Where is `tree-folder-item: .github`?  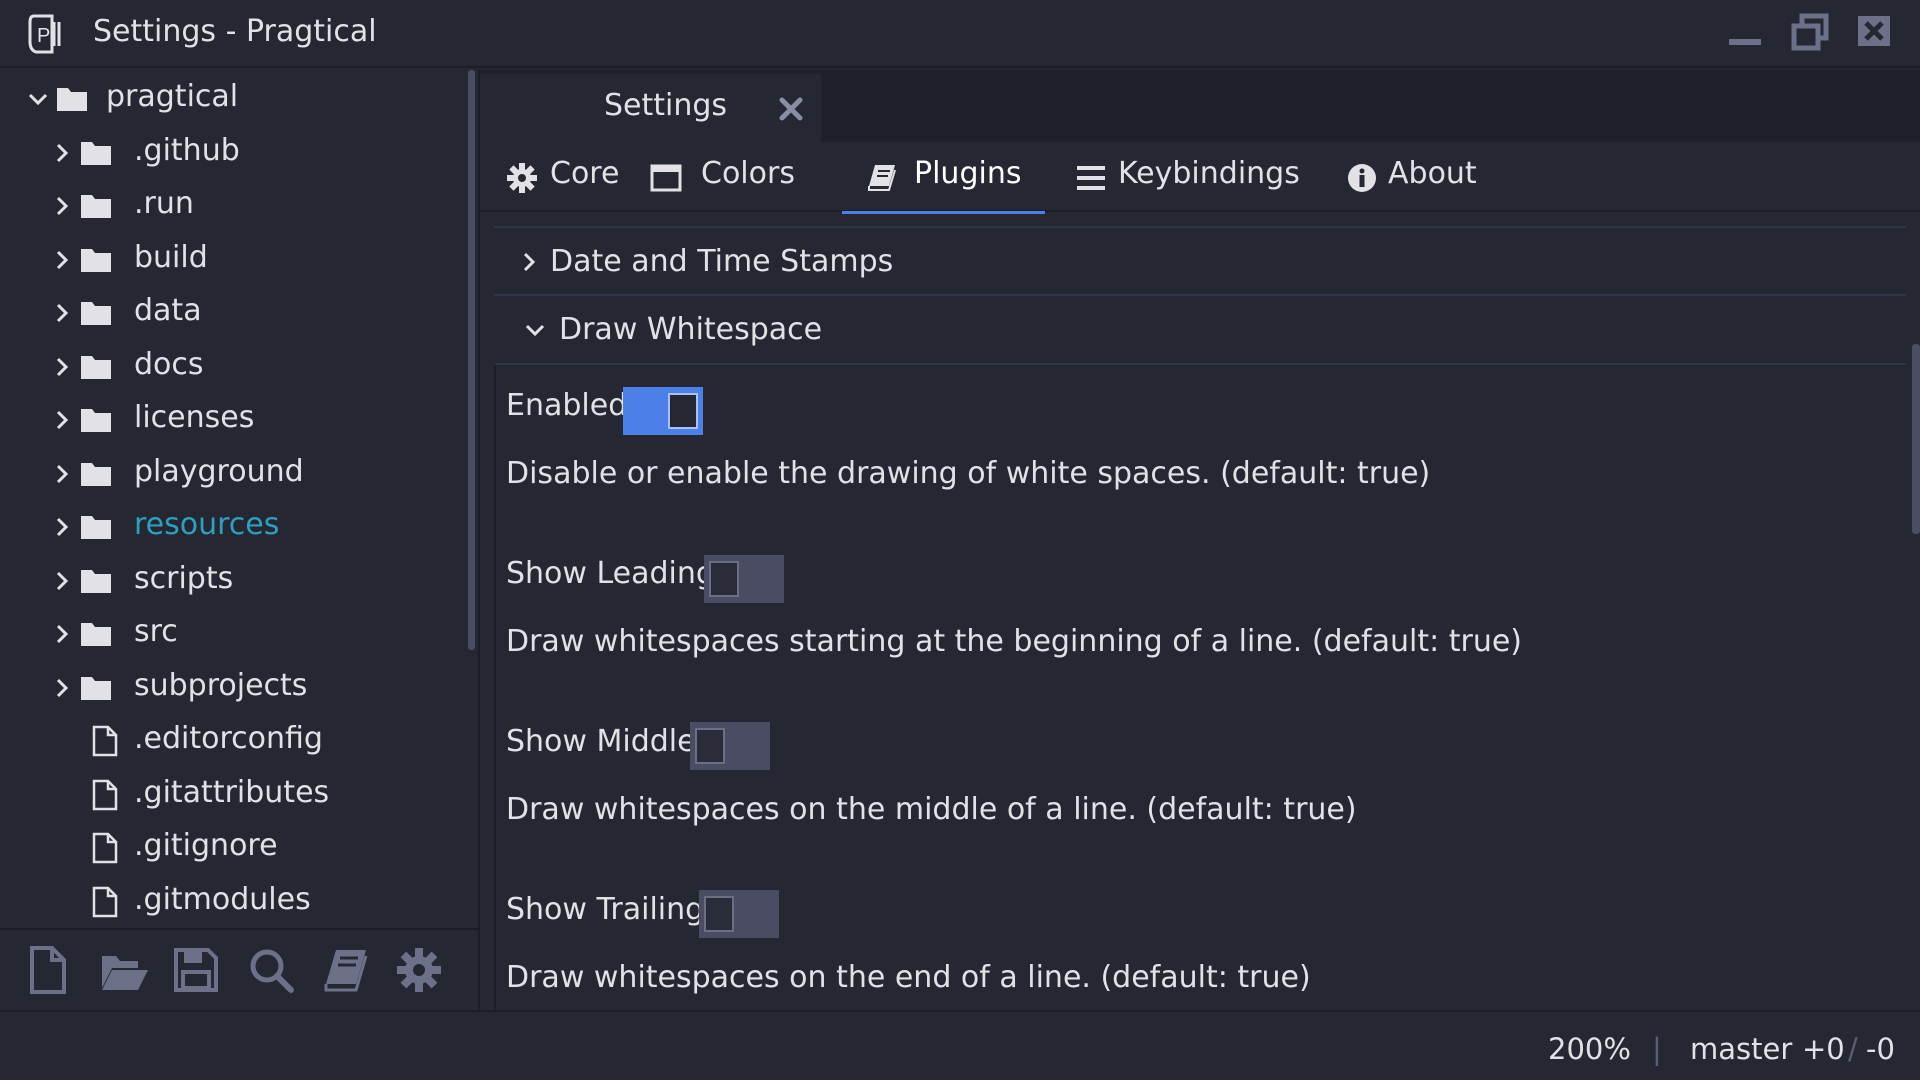
tree-folder-item: .github is located at coordinates (234, 153).